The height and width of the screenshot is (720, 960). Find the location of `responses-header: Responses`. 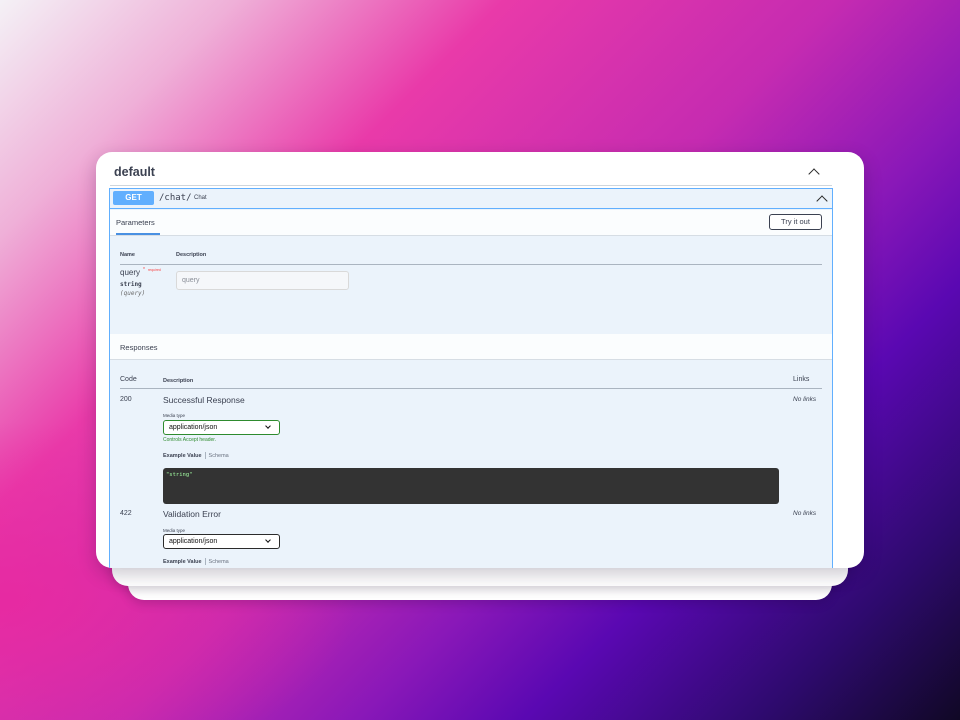

responses-header: Responses is located at coordinates (471, 347).